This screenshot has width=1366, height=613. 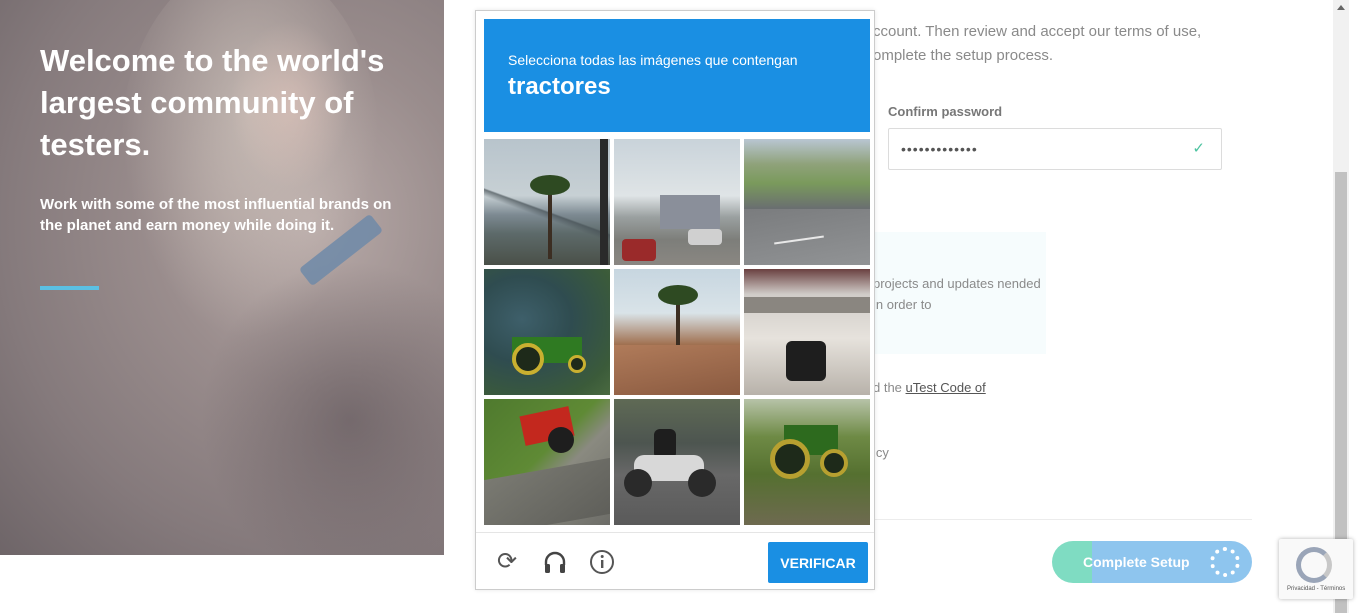 What do you see at coordinates (639, 250) in the screenshot?
I see `red-car` at bounding box center [639, 250].